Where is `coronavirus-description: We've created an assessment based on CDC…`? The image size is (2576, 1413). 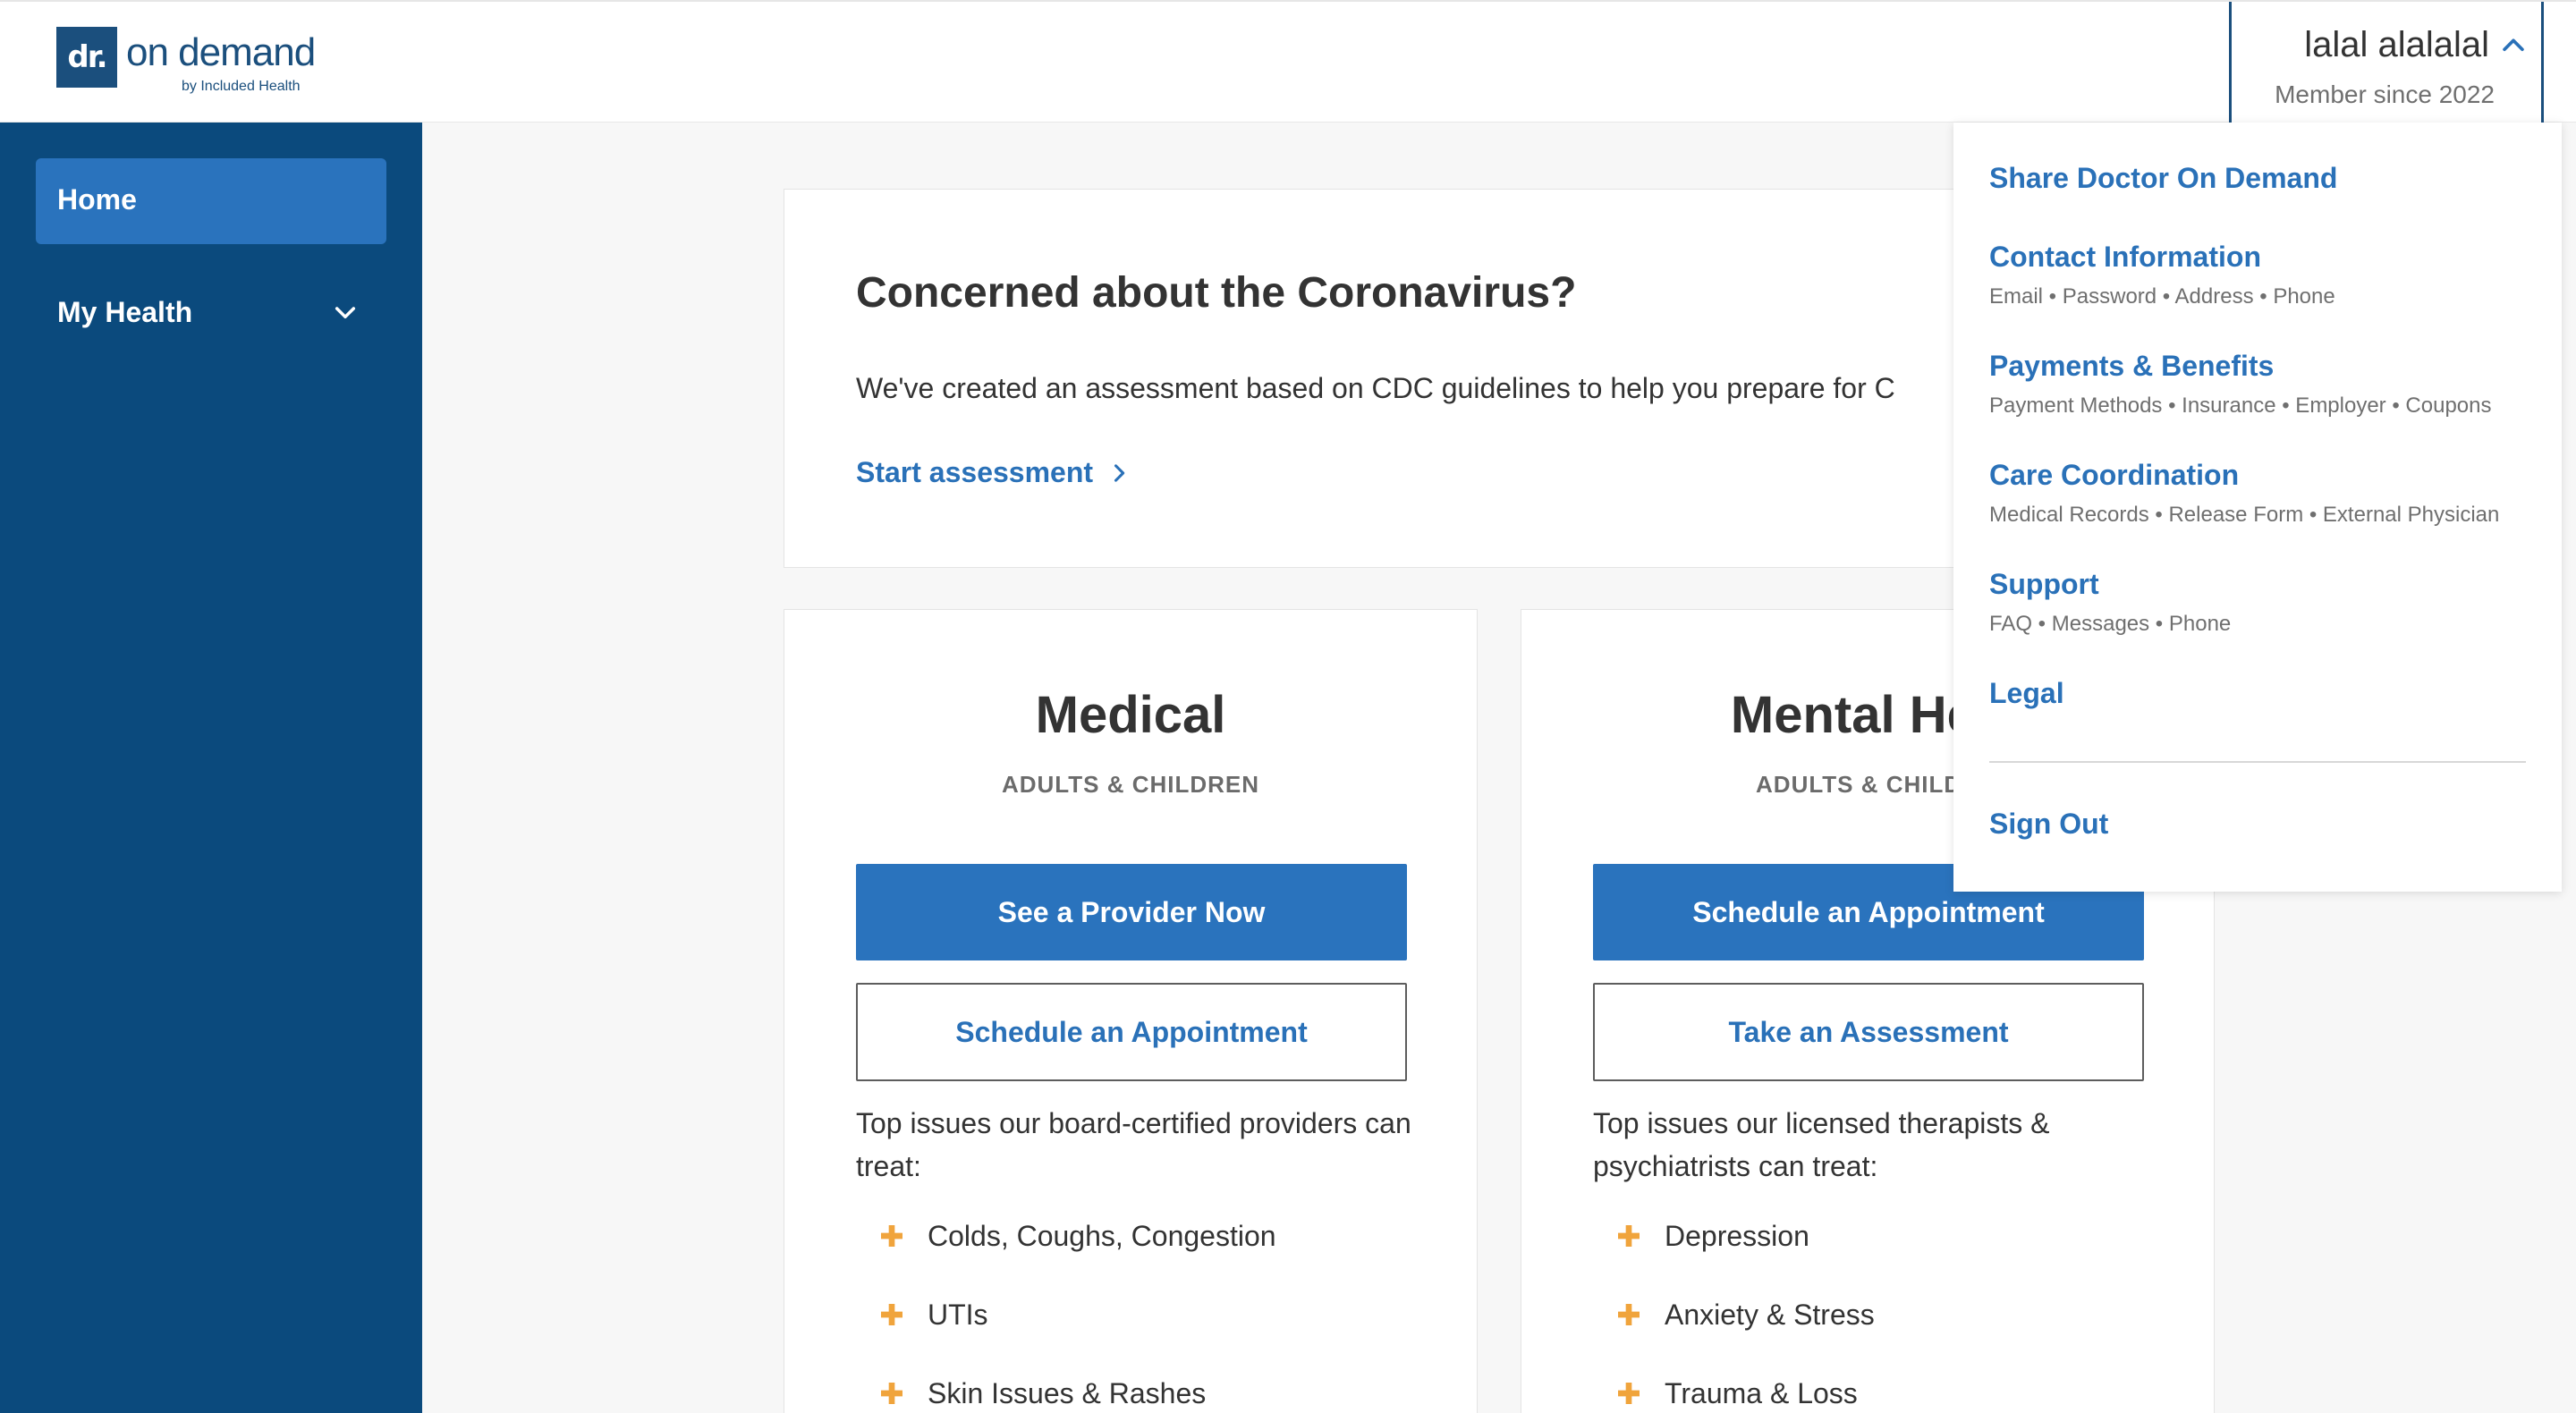
coronavirus-description: We've created an assessment based on CDC… is located at coordinates (1375, 388).